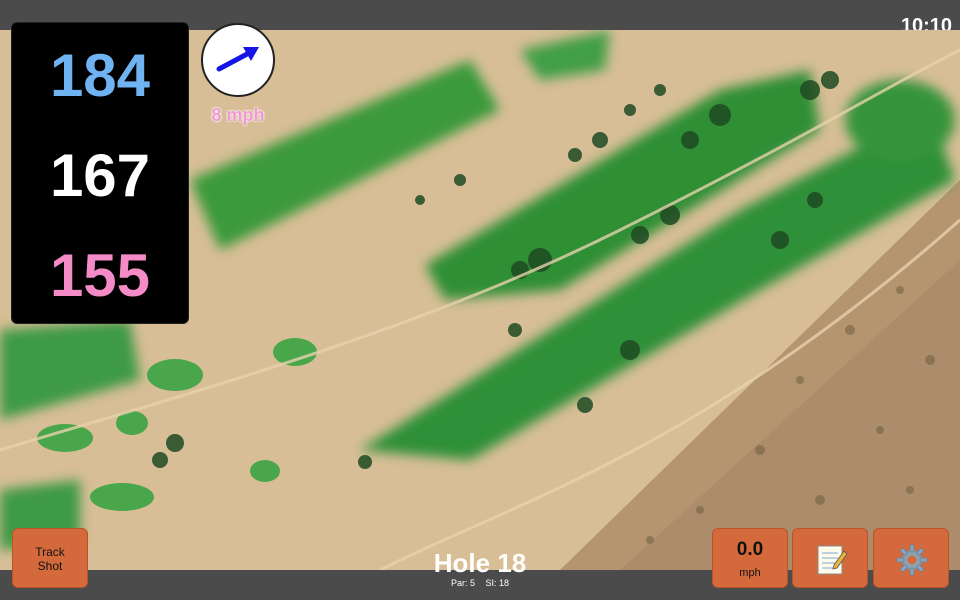 This screenshot has width=960, height=600. I want to click on middle-yardage: 167, so click(100, 175).